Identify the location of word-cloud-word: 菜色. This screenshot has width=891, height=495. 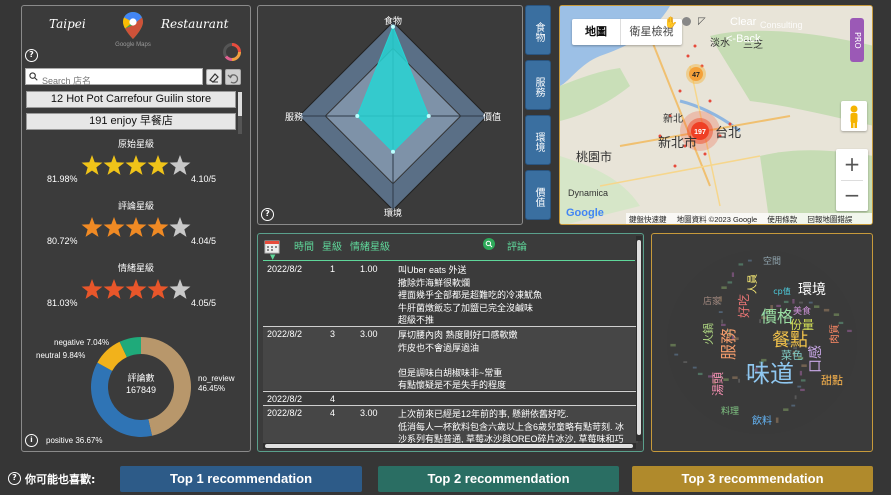
(792, 355).